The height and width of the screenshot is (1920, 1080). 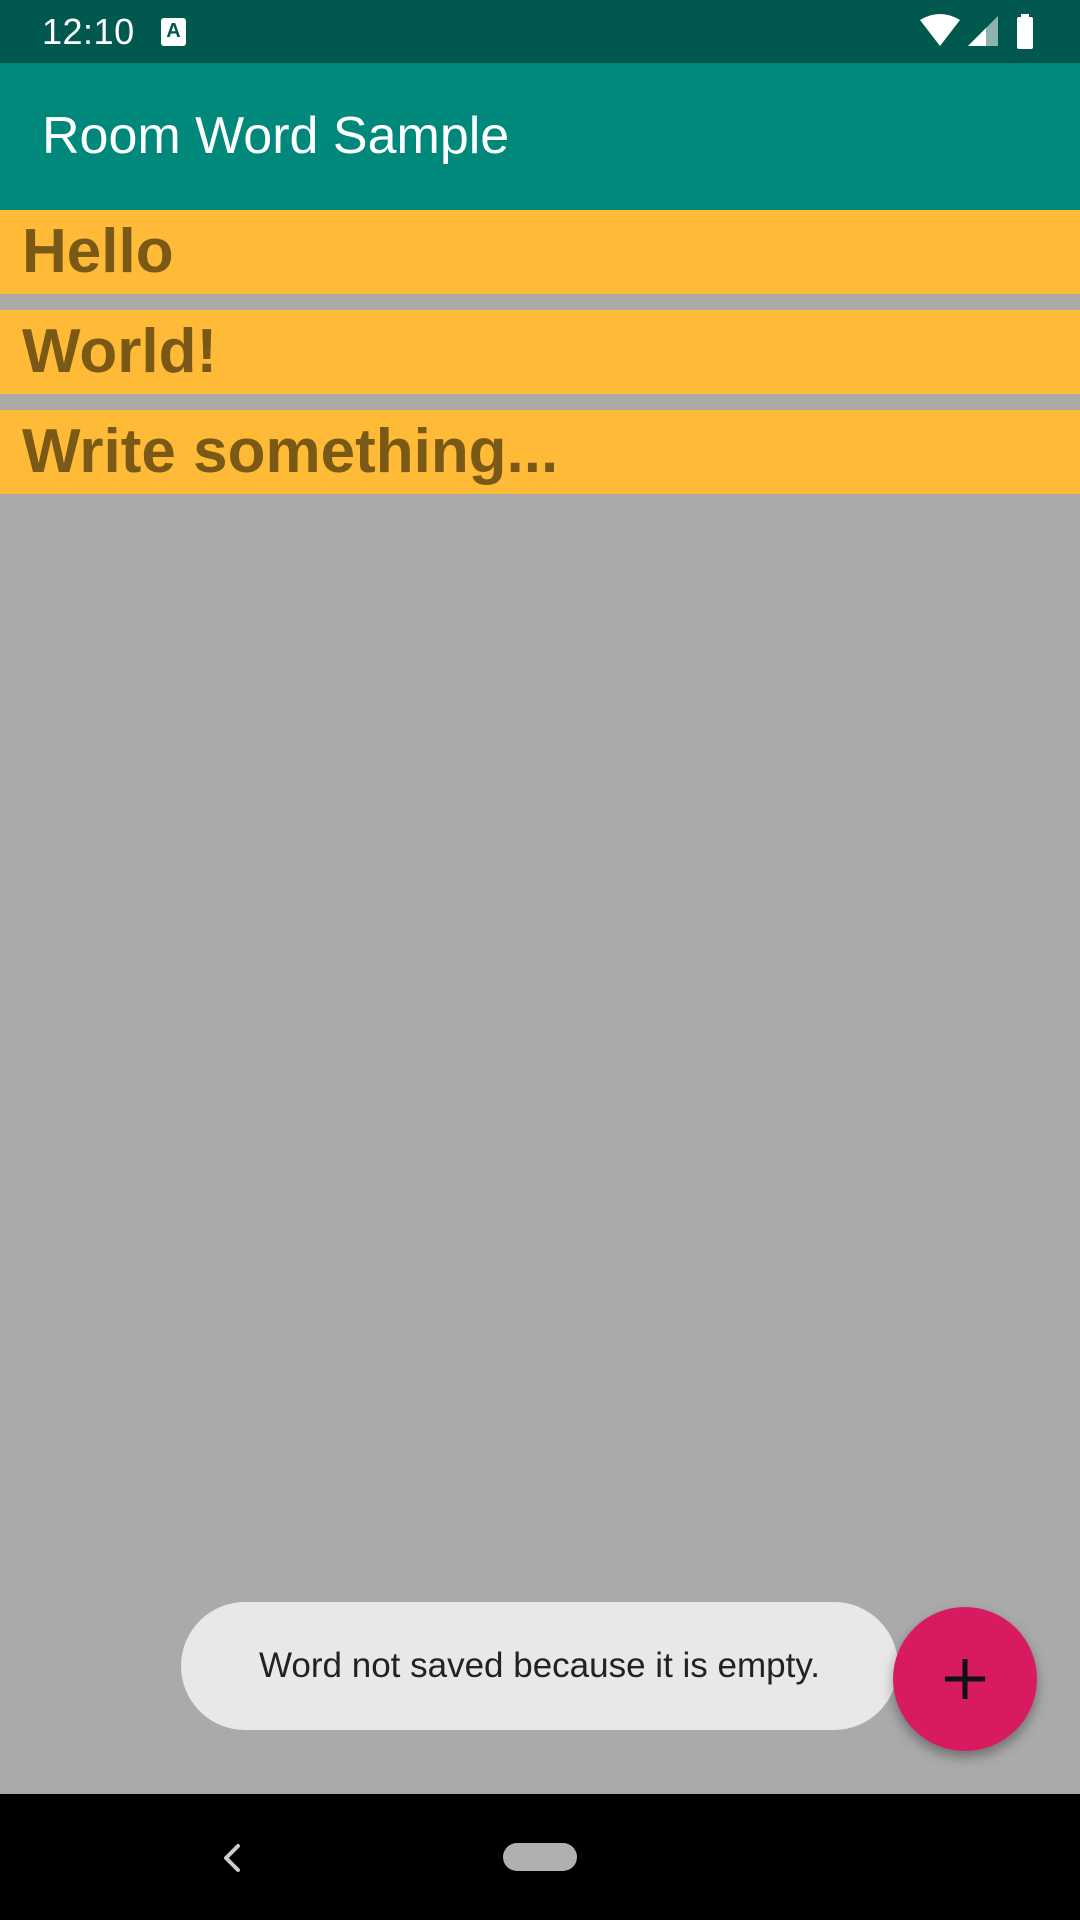 What do you see at coordinates (540, 252) in the screenshot?
I see `list-item: Hello` at bounding box center [540, 252].